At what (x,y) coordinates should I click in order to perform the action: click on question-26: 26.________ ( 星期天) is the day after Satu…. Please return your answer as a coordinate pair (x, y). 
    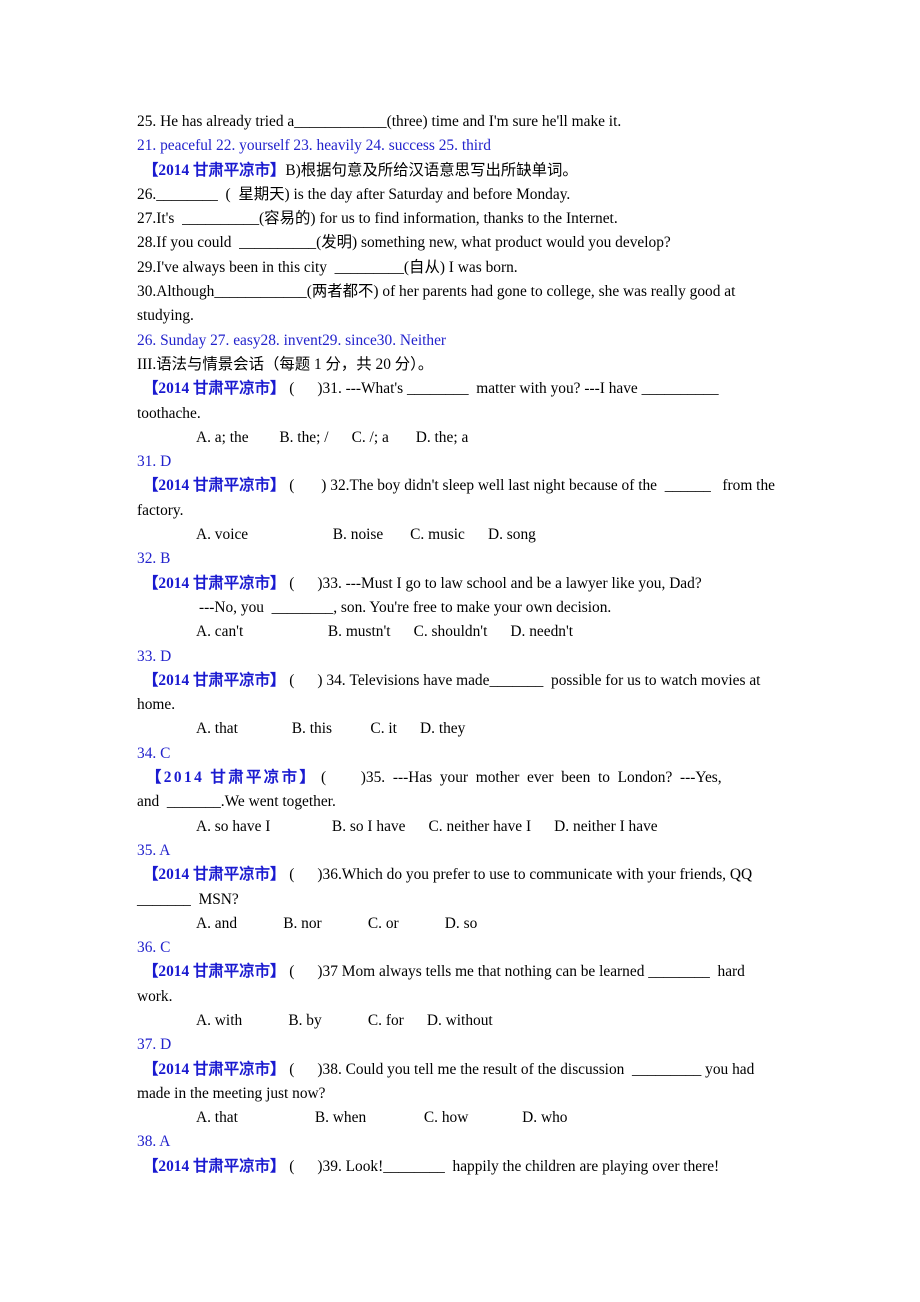
    Looking at the image, I should click on (354, 194).